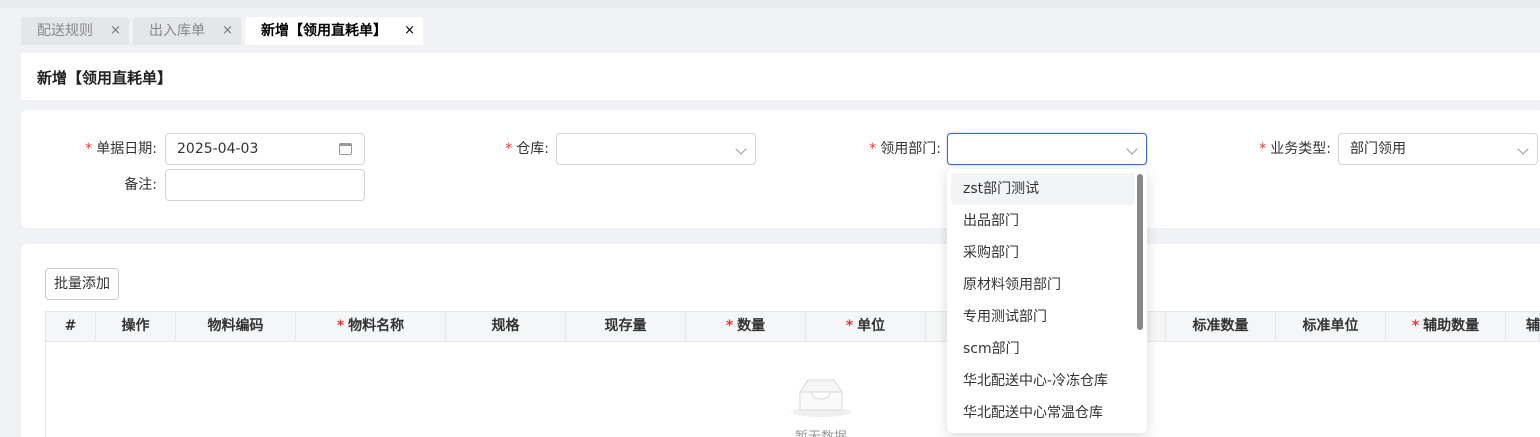 This screenshot has width=1540, height=437. Describe the element at coordinates (65, 31) in the screenshot. I see `tab-label: 配送规则` at that location.